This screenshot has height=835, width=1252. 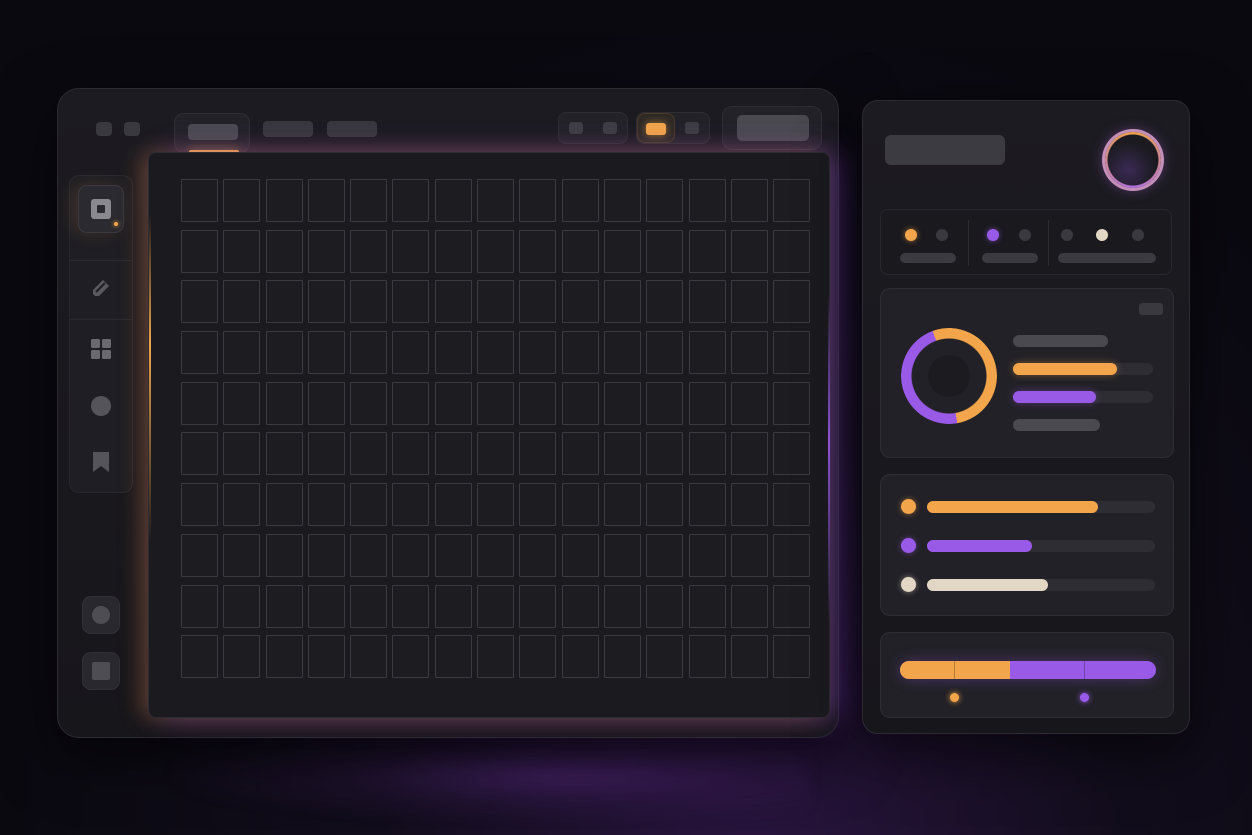 What do you see at coordinates (1133, 160) in the screenshot?
I see `avatar` at bounding box center [1133, 160].